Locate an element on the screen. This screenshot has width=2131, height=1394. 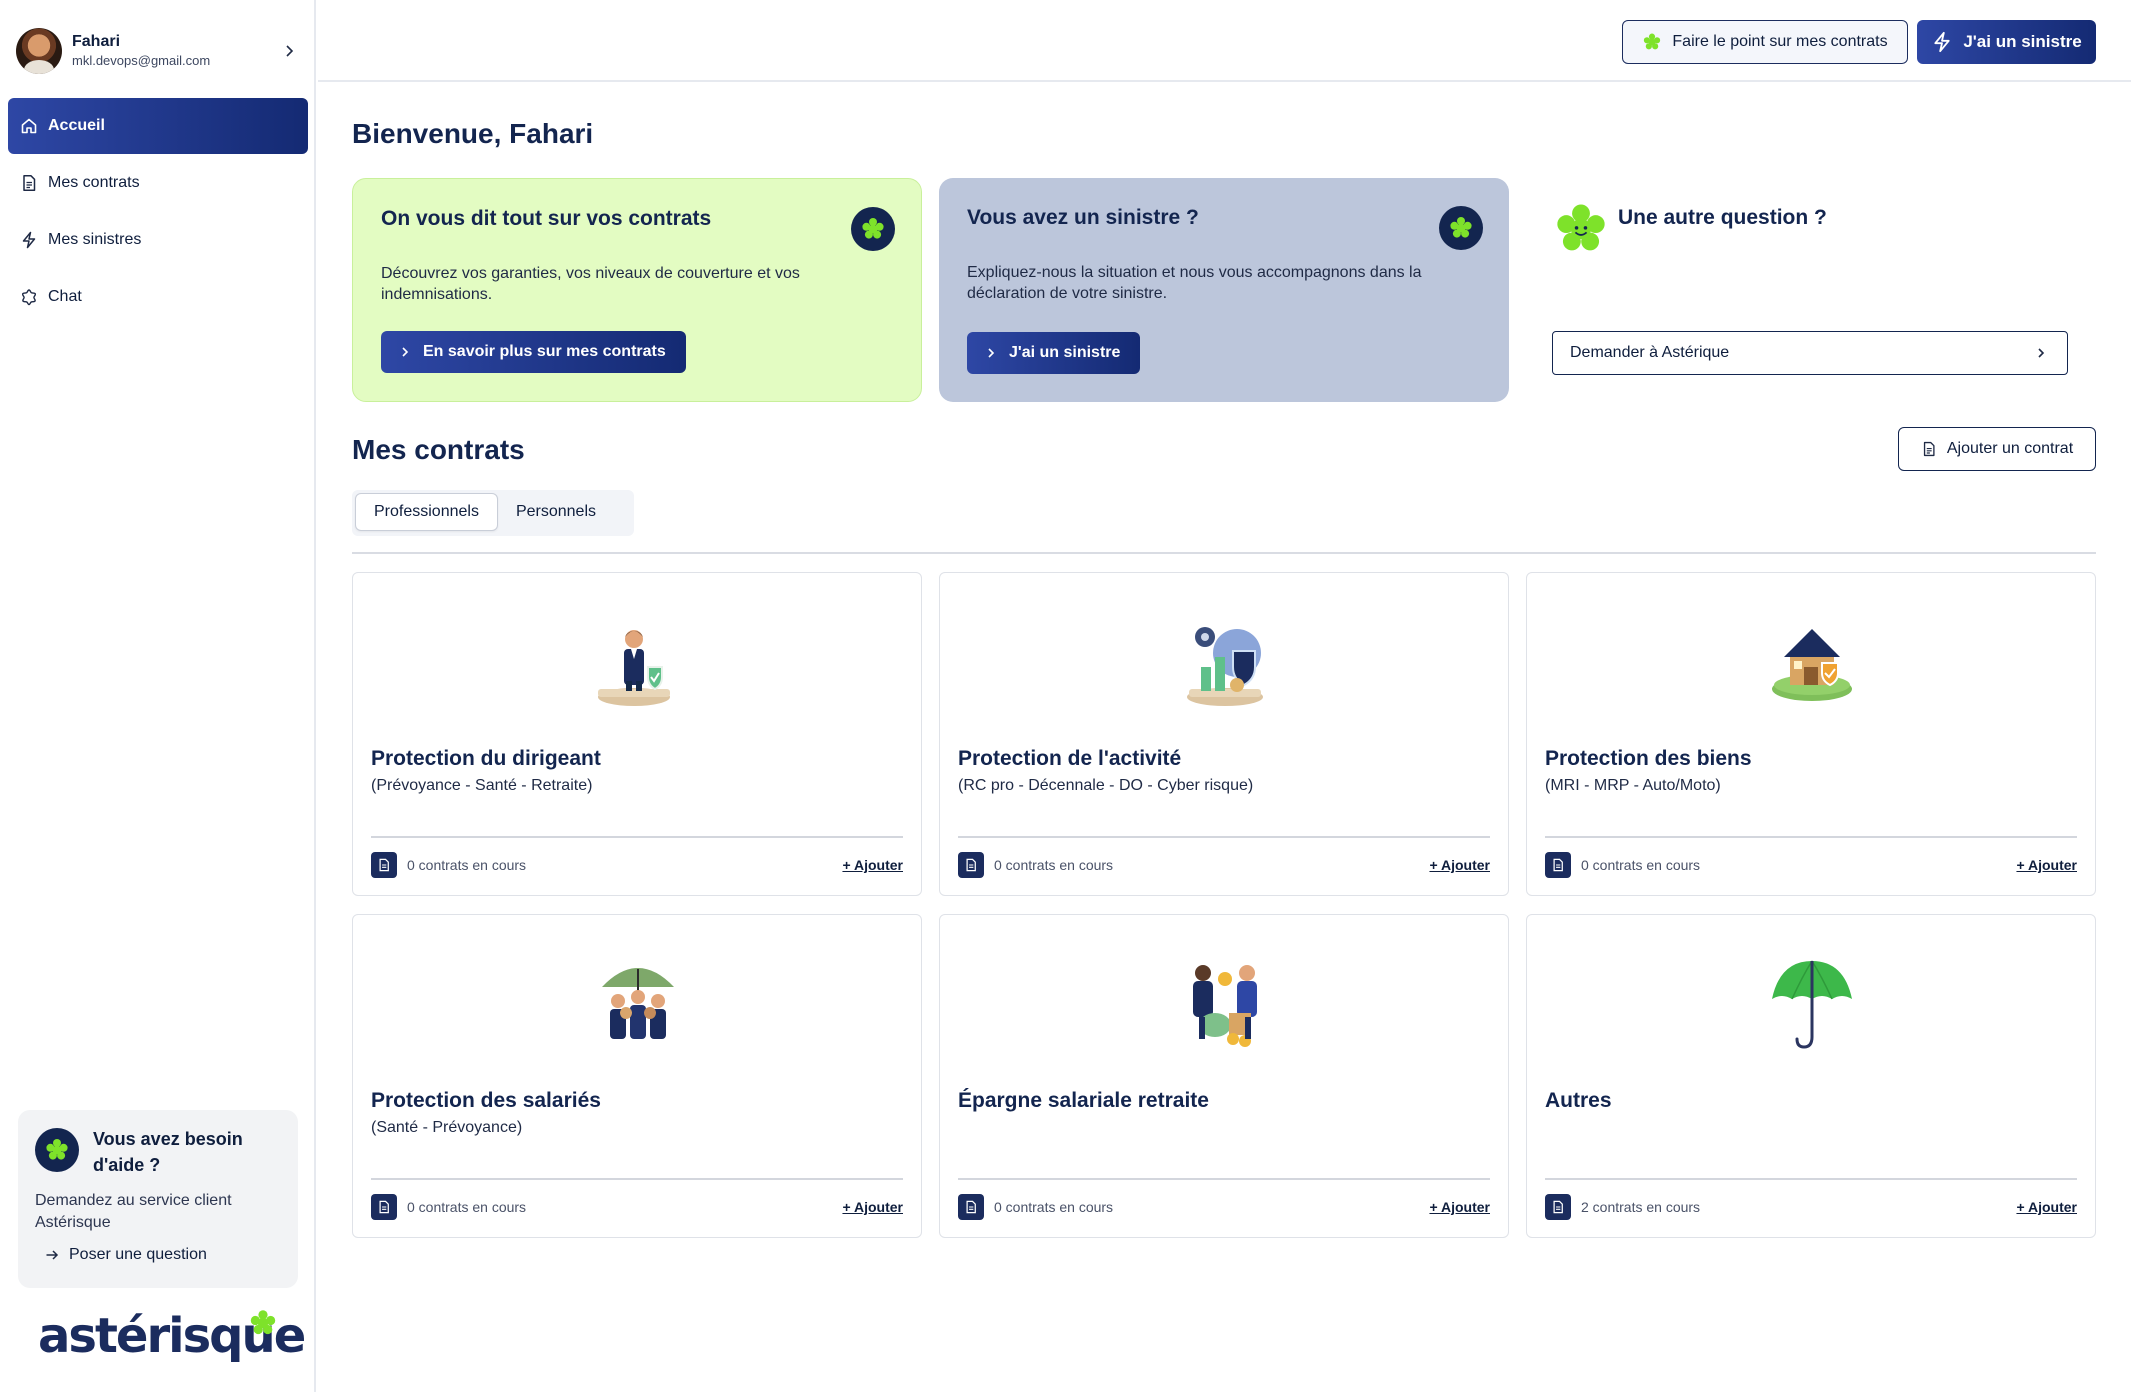
sidebar-item-mes-contrats: Mes contrats is located at coordinates (158, 183).